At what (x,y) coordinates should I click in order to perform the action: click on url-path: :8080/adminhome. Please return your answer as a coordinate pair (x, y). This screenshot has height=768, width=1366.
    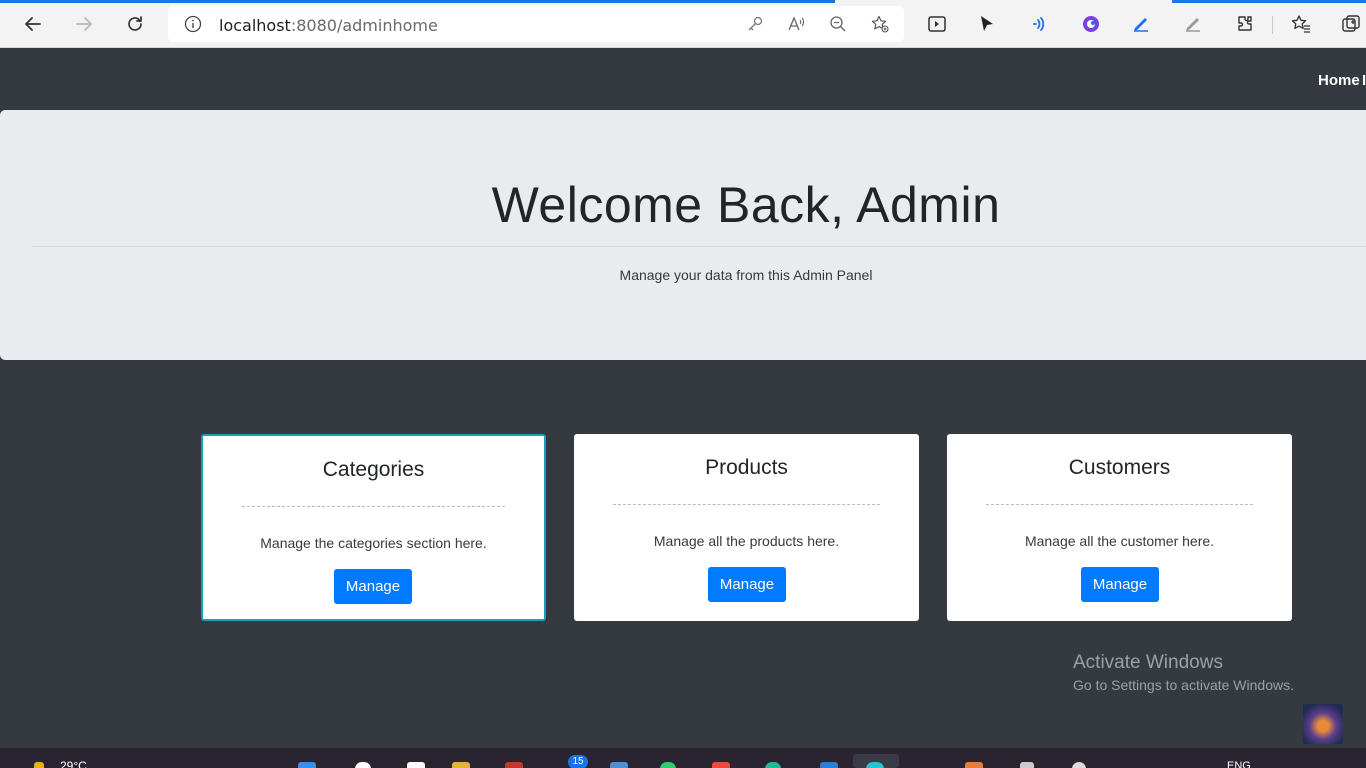
    Looking at the image, I should click on (364, 25).